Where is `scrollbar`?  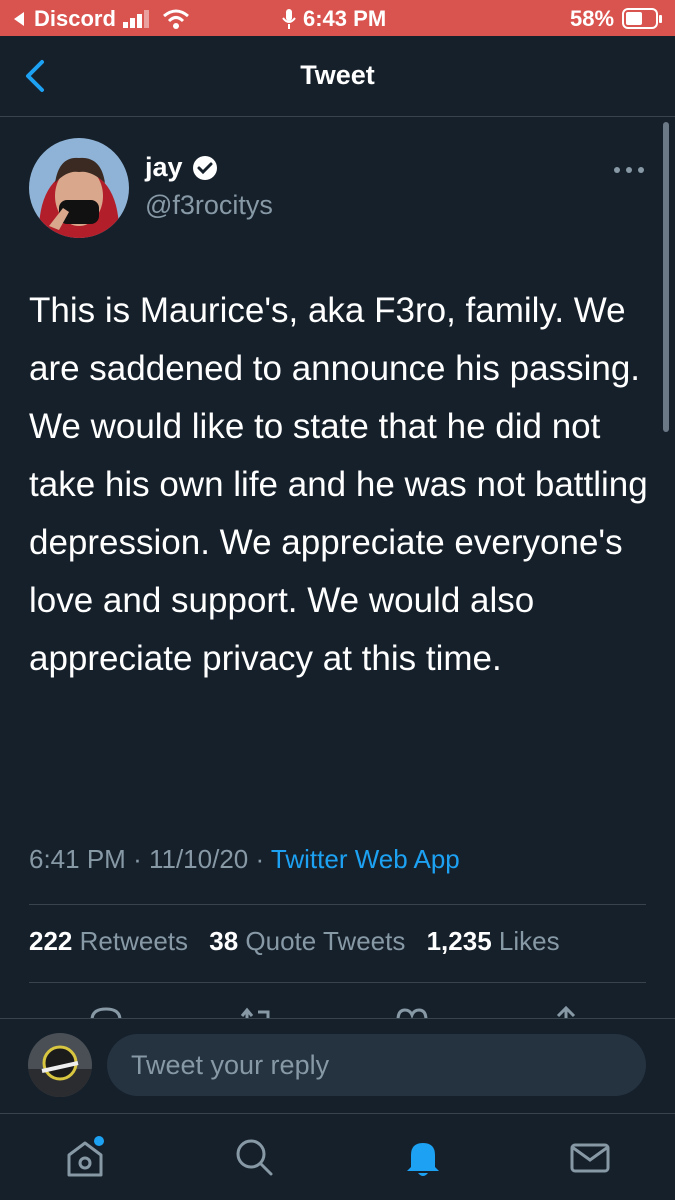
scrollbar is located at coordinates (666, 277).